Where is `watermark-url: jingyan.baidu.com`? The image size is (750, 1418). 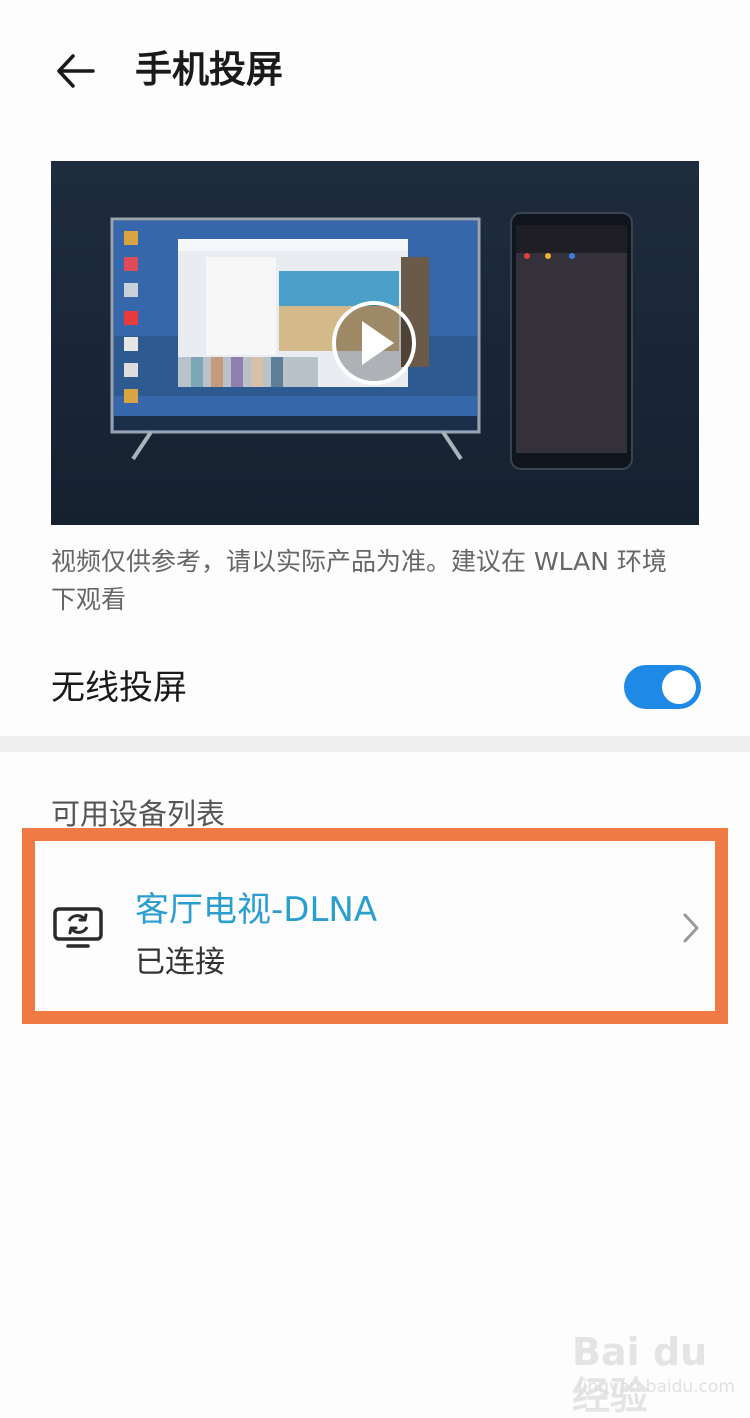
watermark-url: jingyan.baidu.com is located at coordinates (656, 1387).